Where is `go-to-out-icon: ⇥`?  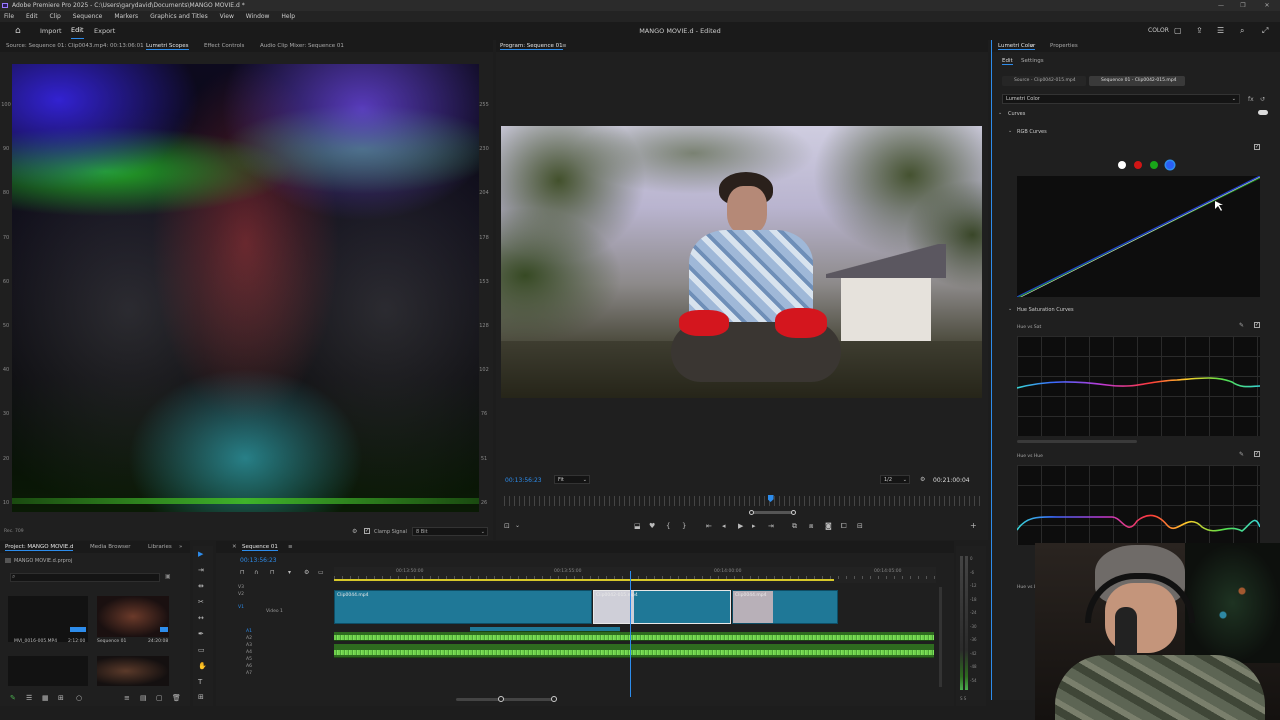
go-to-out-icon: ⇥ is located at coordinates (771, 526).